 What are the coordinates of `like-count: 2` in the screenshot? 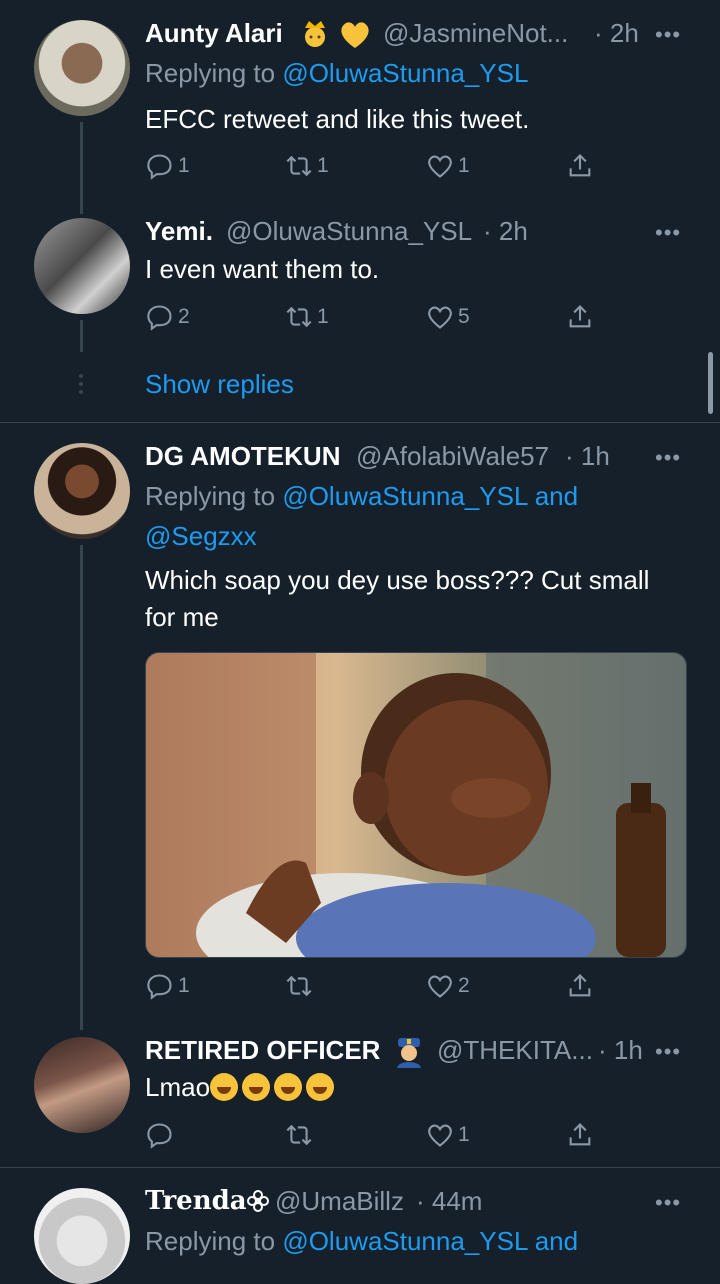 It's located at (464, 985).